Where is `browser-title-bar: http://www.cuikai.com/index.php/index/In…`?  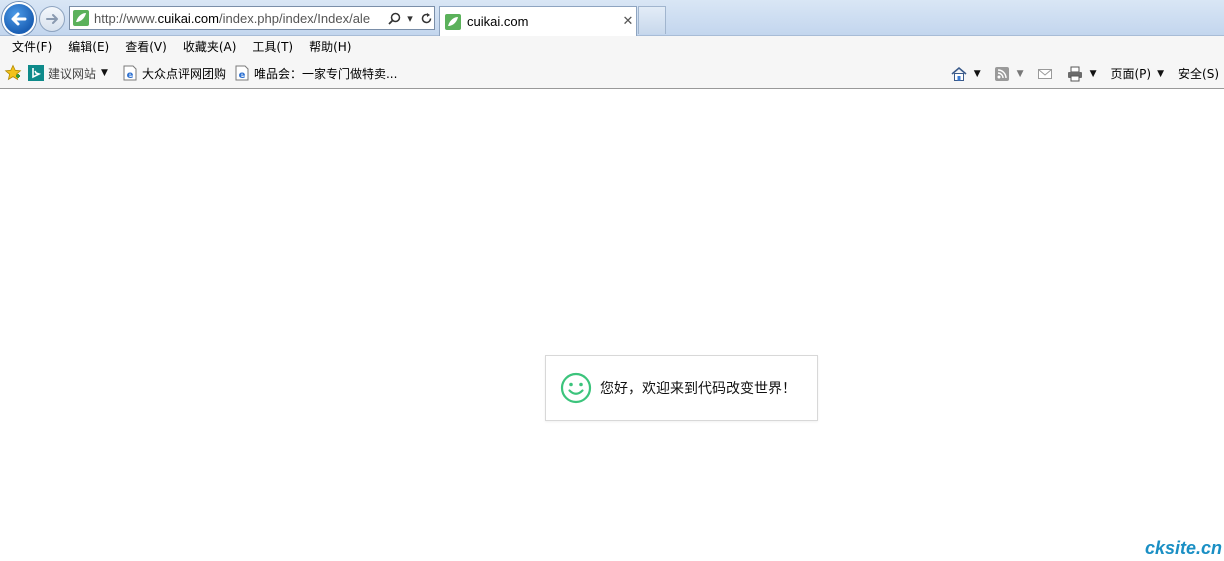 browser-title-bar: http://www.cuikai.com/index.php/index/In… is located at coordinates (612, 18).